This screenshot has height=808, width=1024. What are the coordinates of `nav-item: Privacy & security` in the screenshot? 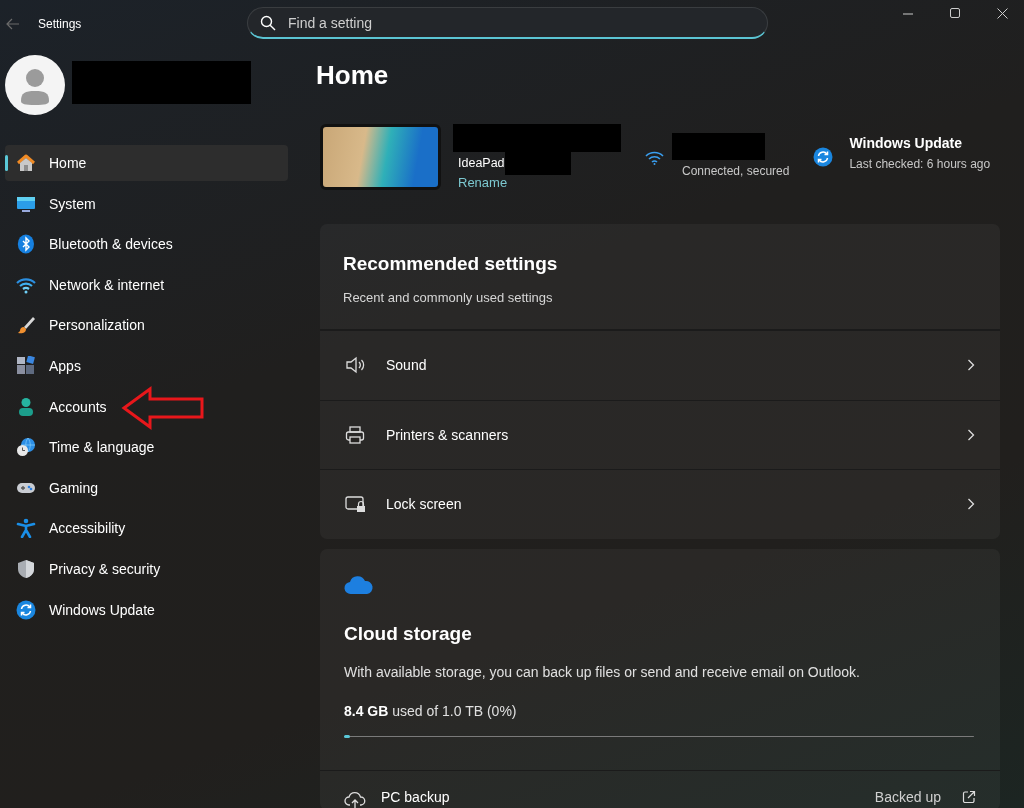 It's located at (146, 568).